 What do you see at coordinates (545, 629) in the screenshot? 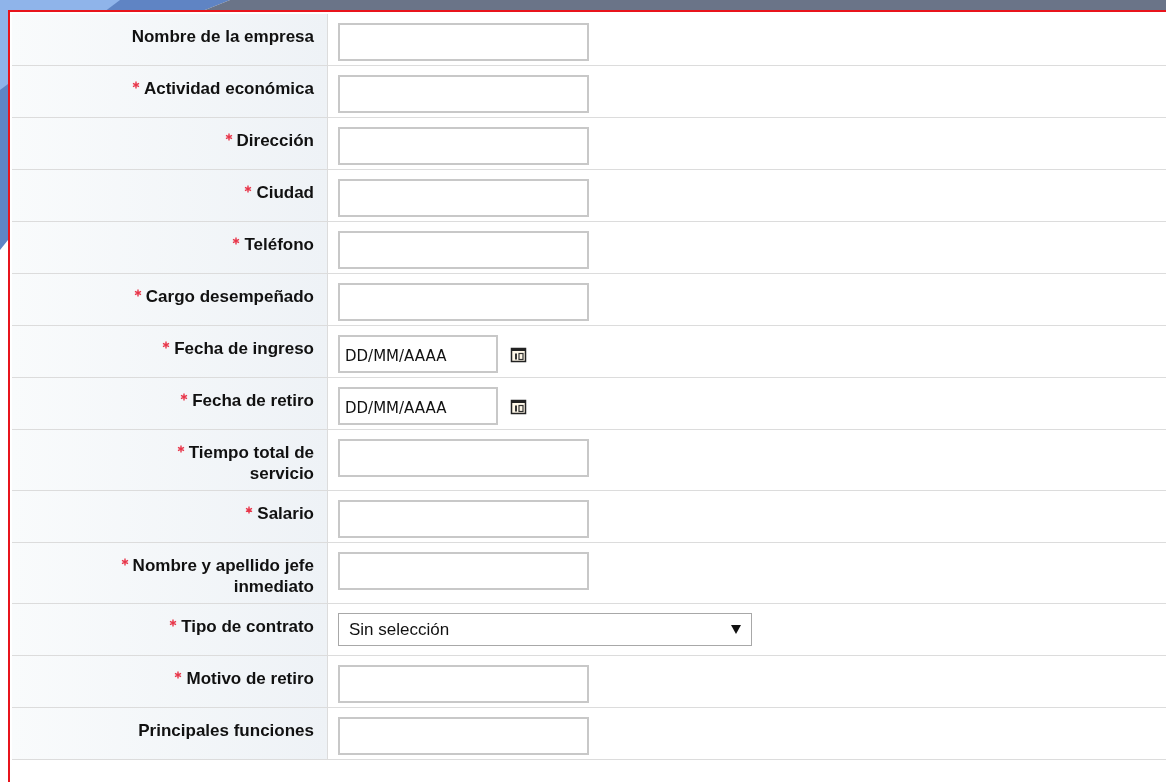
I see `contract-type-dropdown: Sin selección` at bounding box center [545, 629].